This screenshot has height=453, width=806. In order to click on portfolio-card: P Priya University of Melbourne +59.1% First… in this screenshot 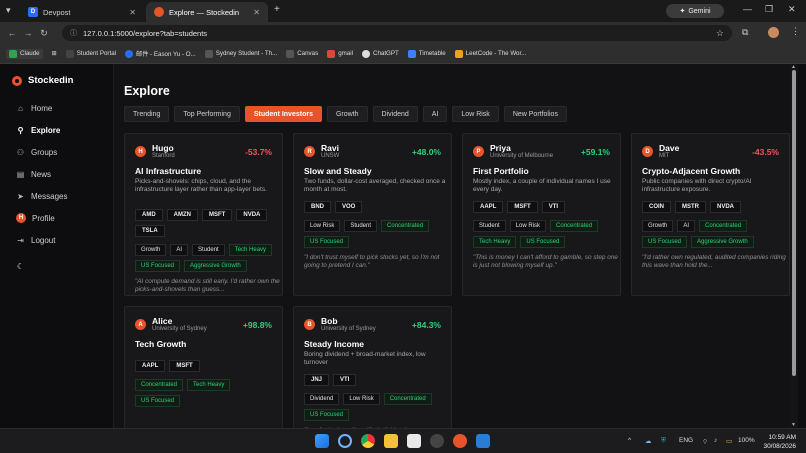, I will do `click(541, 214)`.